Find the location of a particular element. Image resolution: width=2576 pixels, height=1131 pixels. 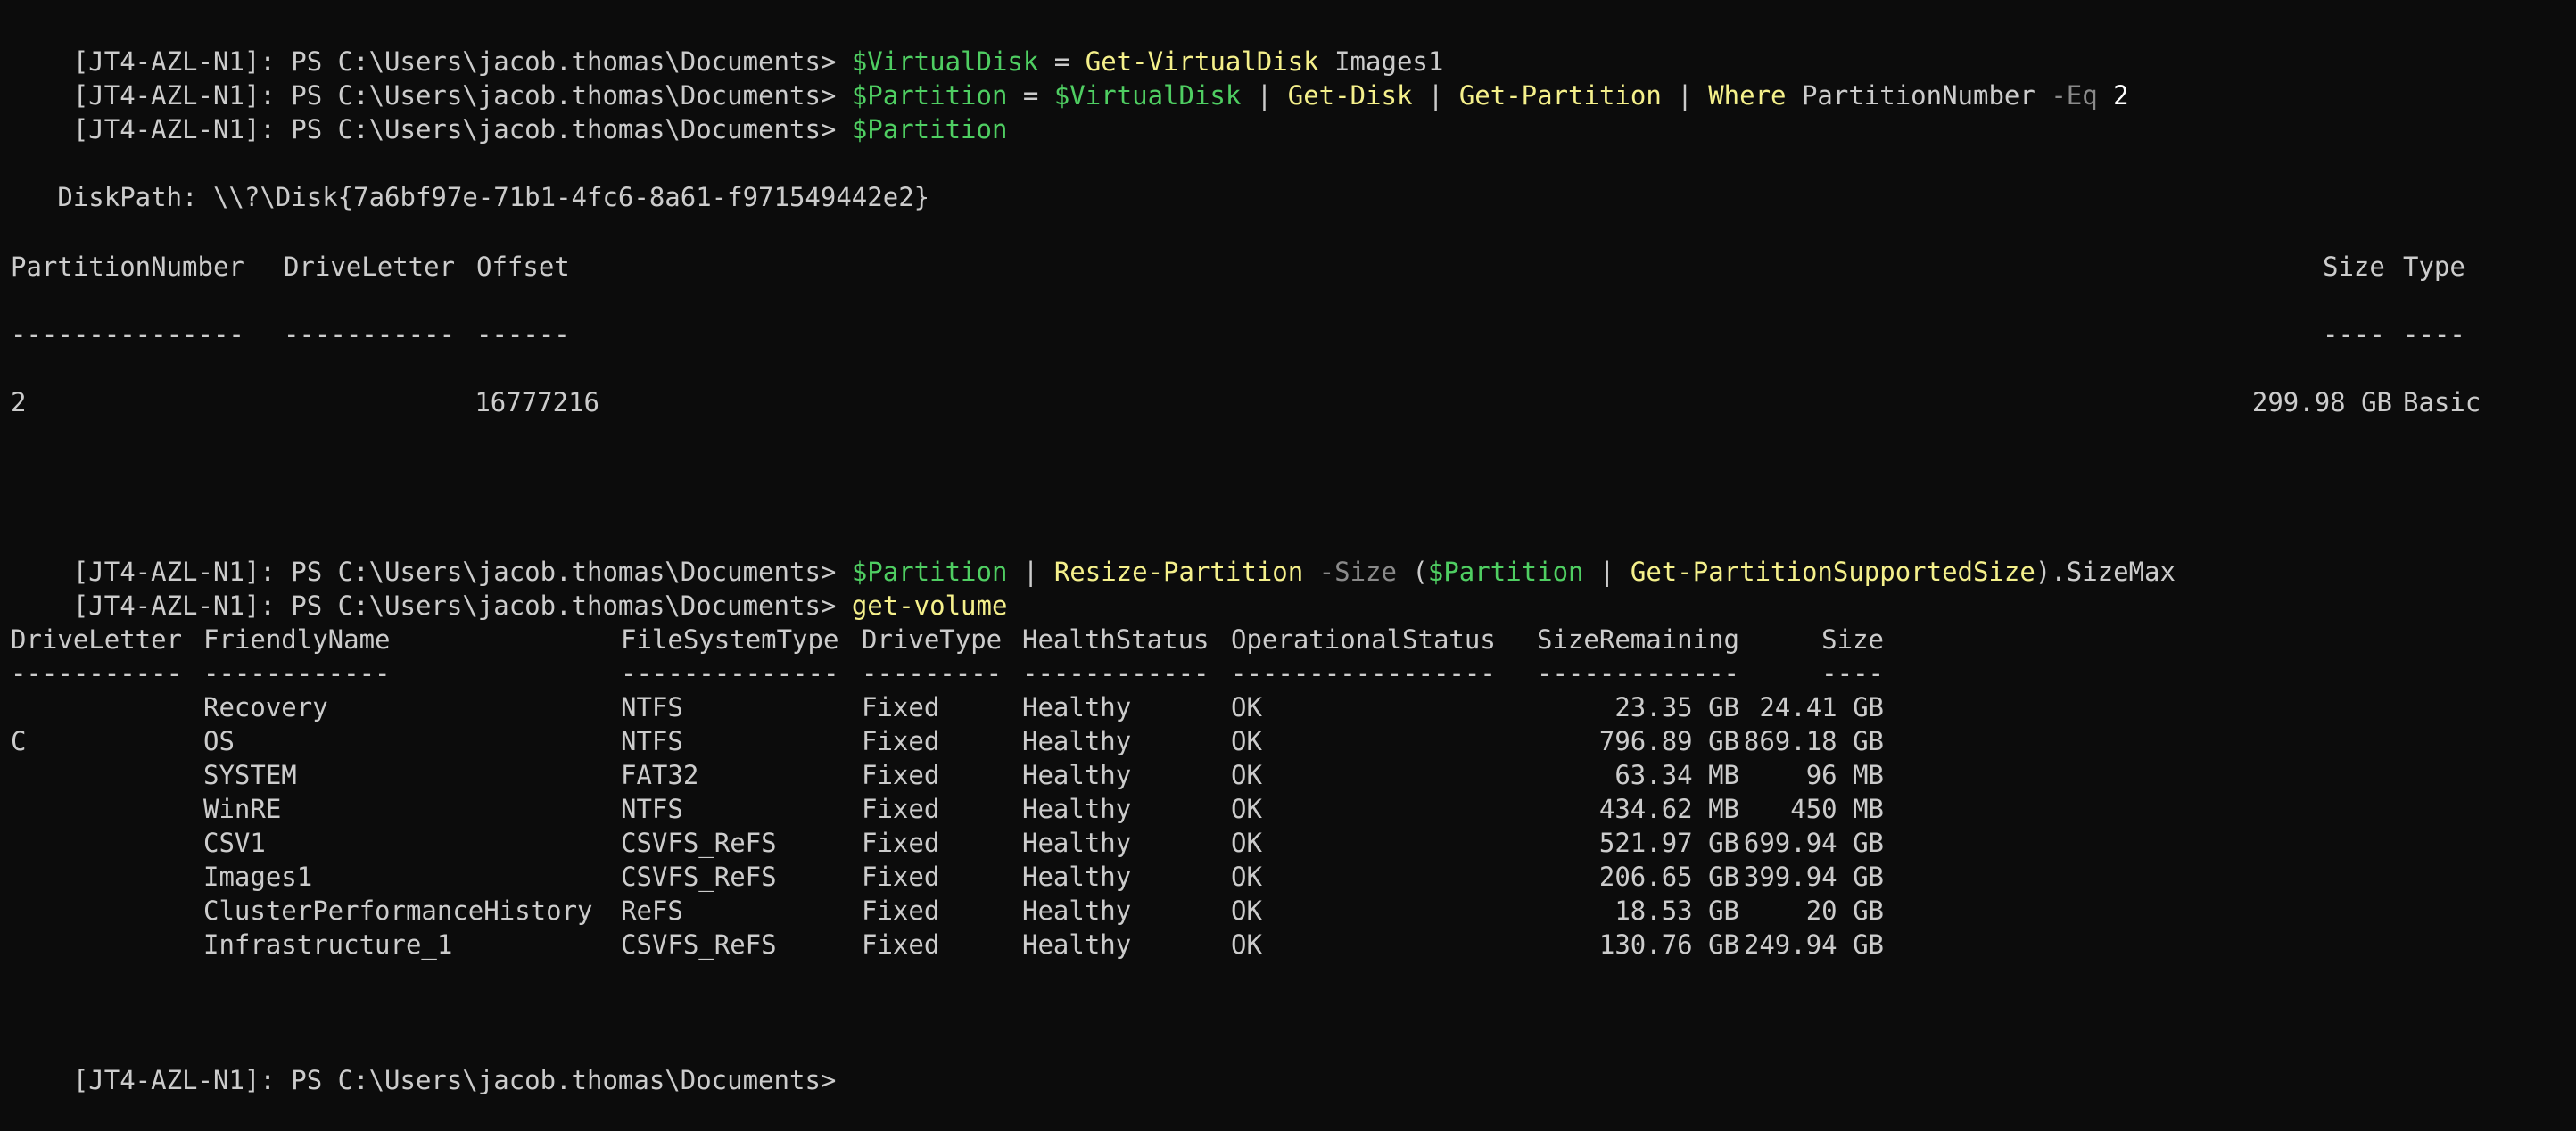

table-row: SYSTEM FAT32 Fixed Healthy OK 63.34 MB 96 MB is located at coordinates (1286, 775).